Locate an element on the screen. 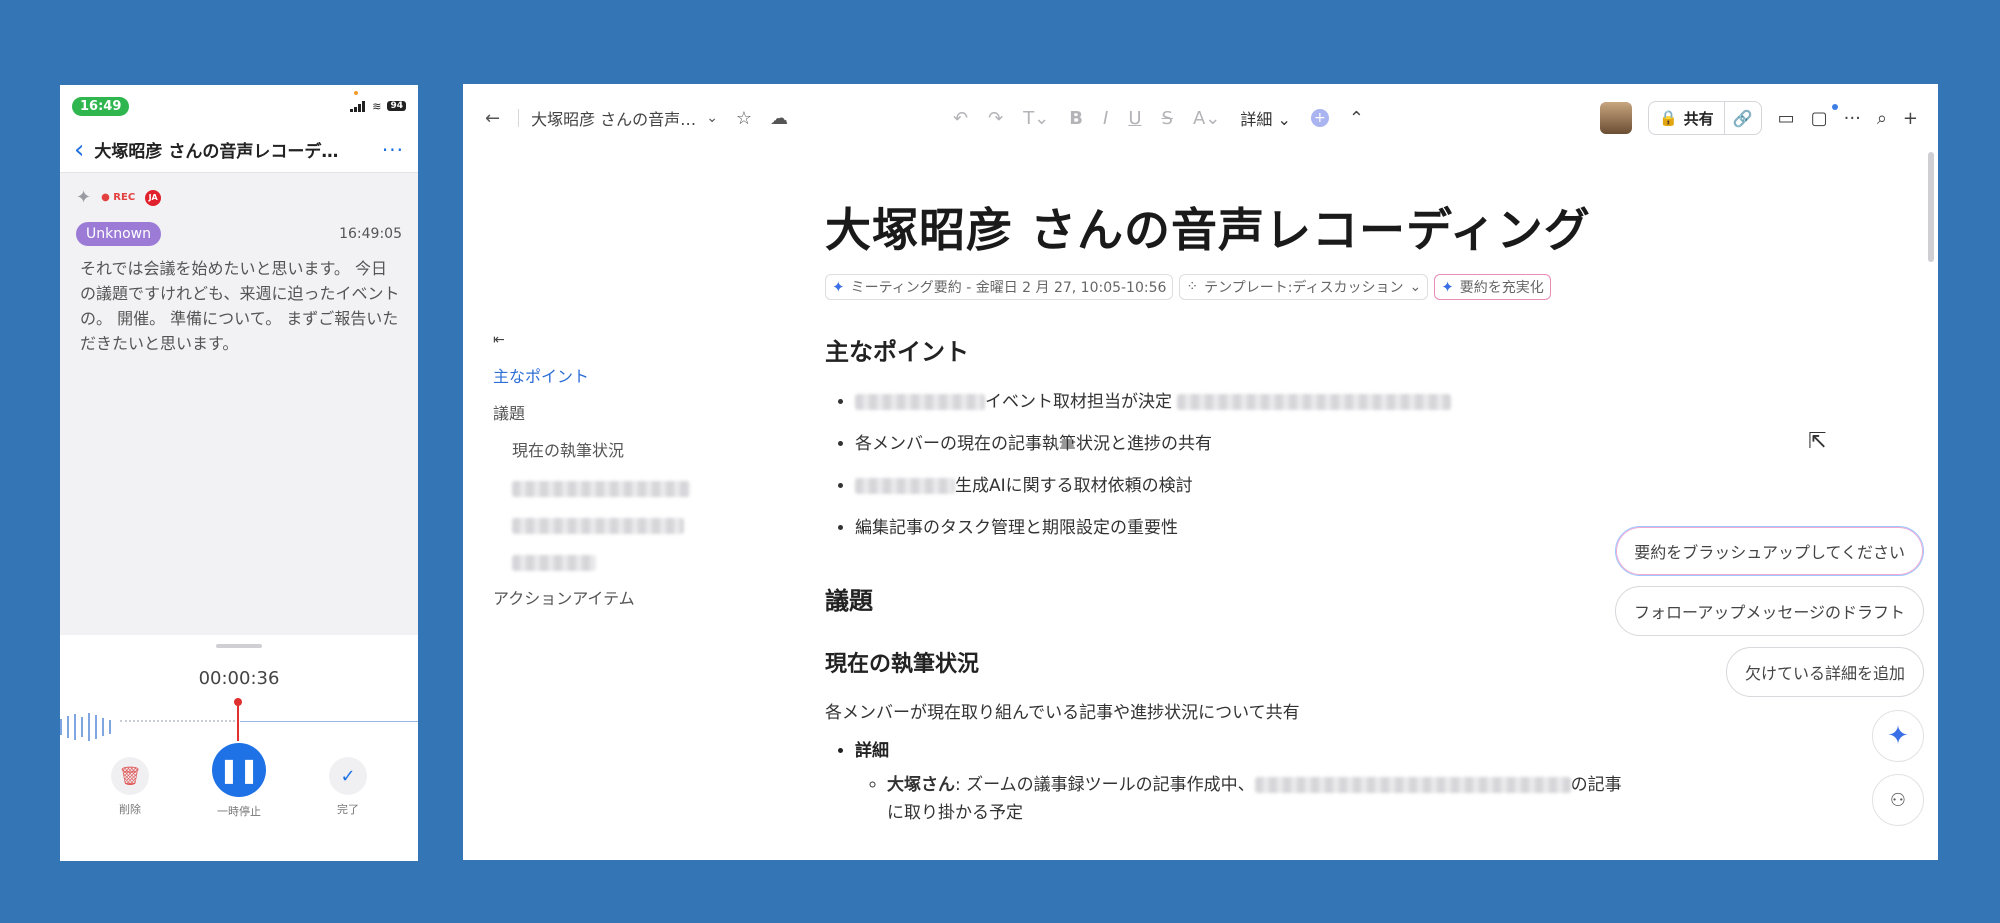 This screenshot has width=2000, height=923. phone-header: ‹ 大塚昭彦 さんの音声レコーデ… ··· is located at coordinates (239, 150).